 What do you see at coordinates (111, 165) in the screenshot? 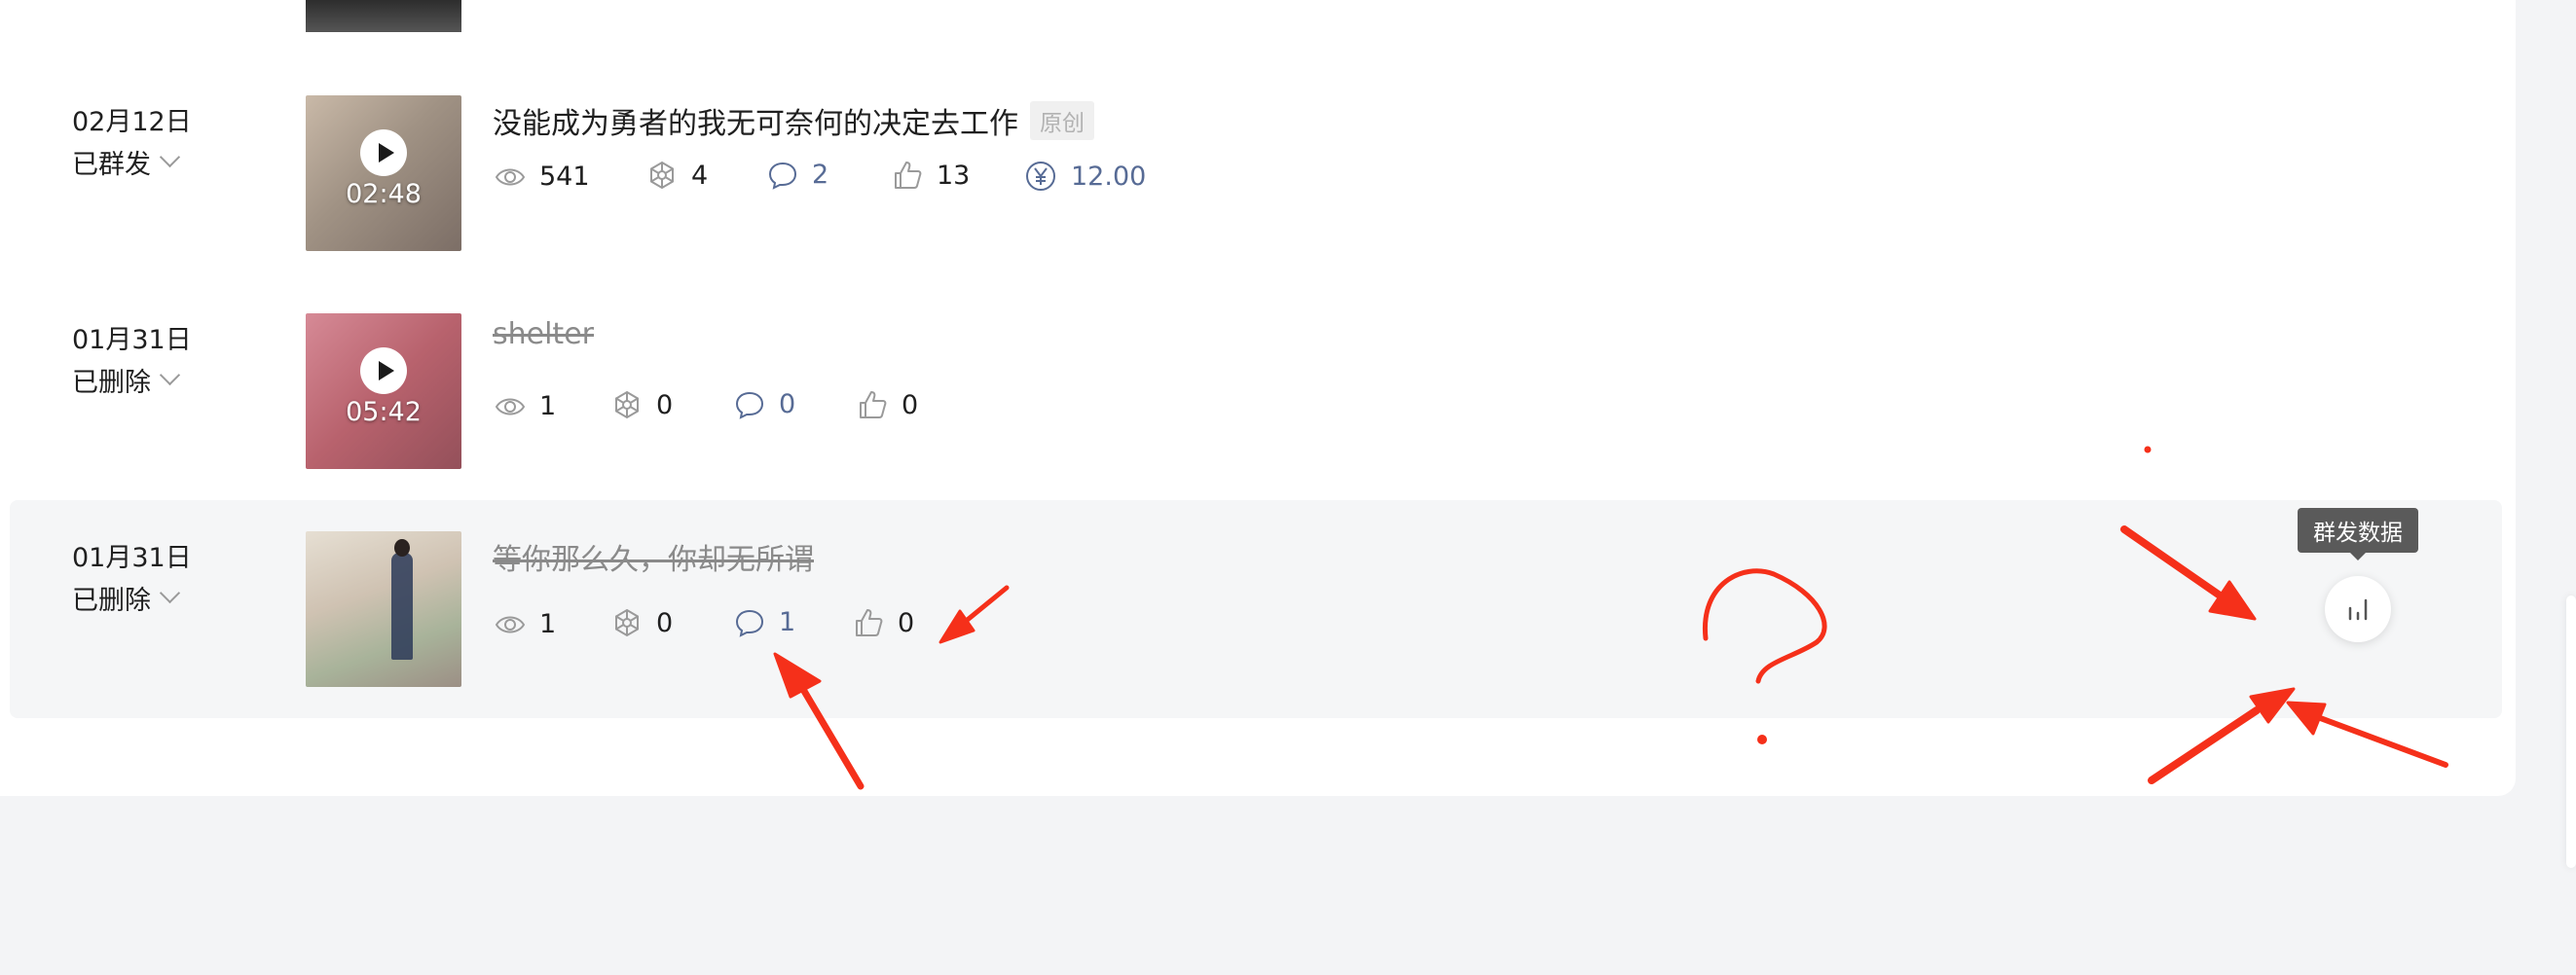
I see `status-label: 已群发` at bounding box center [111, 165].